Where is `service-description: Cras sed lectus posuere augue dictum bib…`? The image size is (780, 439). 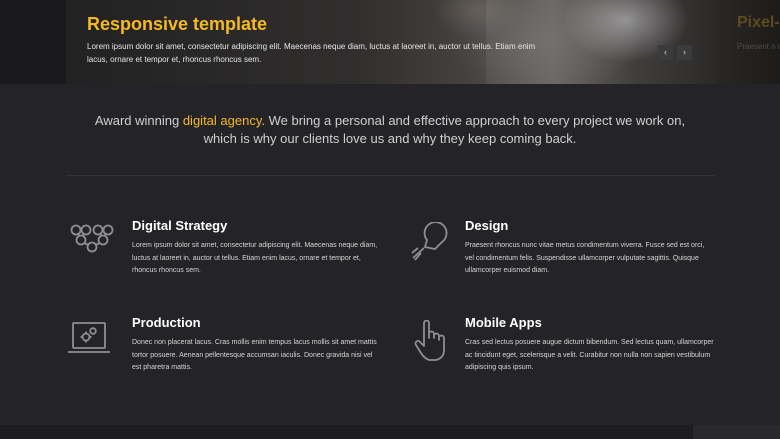 service-description: Cras sed lectus posuere augue dictum bib… is located at coordinates (589, 355).